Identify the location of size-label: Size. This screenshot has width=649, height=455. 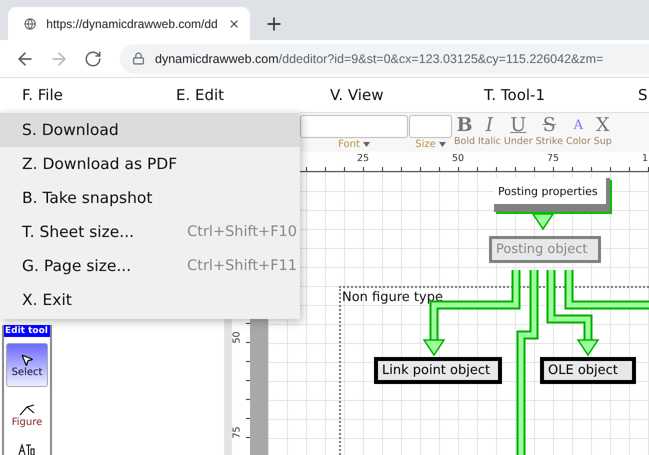
(425, 144).